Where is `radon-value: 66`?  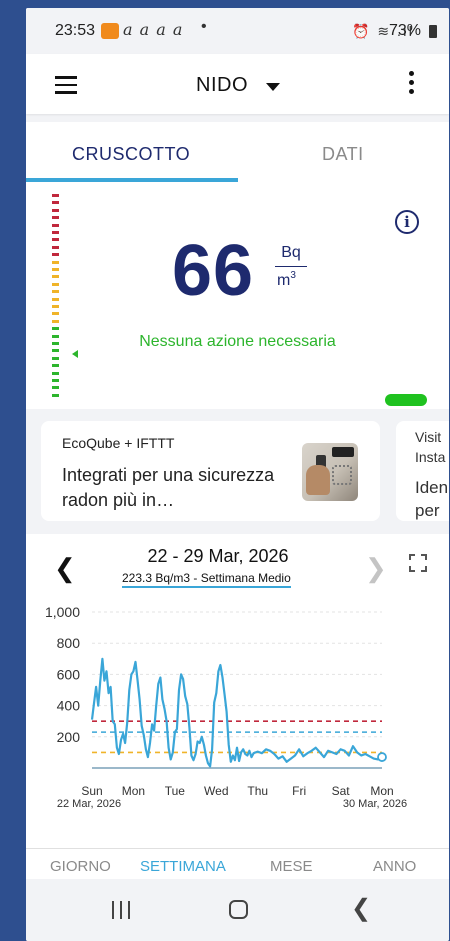 radon-value: 66 is located at coordinates (213, 271).